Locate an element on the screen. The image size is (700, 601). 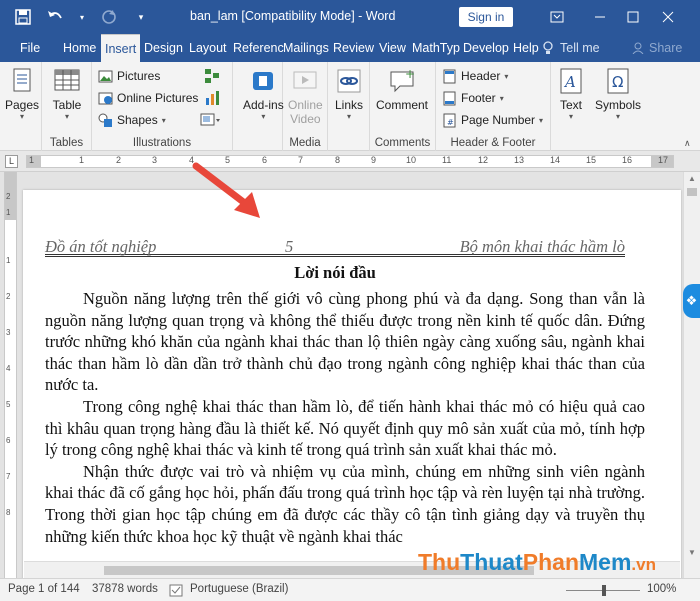
comment-button: + Comment is located at coordinates (402, 89).